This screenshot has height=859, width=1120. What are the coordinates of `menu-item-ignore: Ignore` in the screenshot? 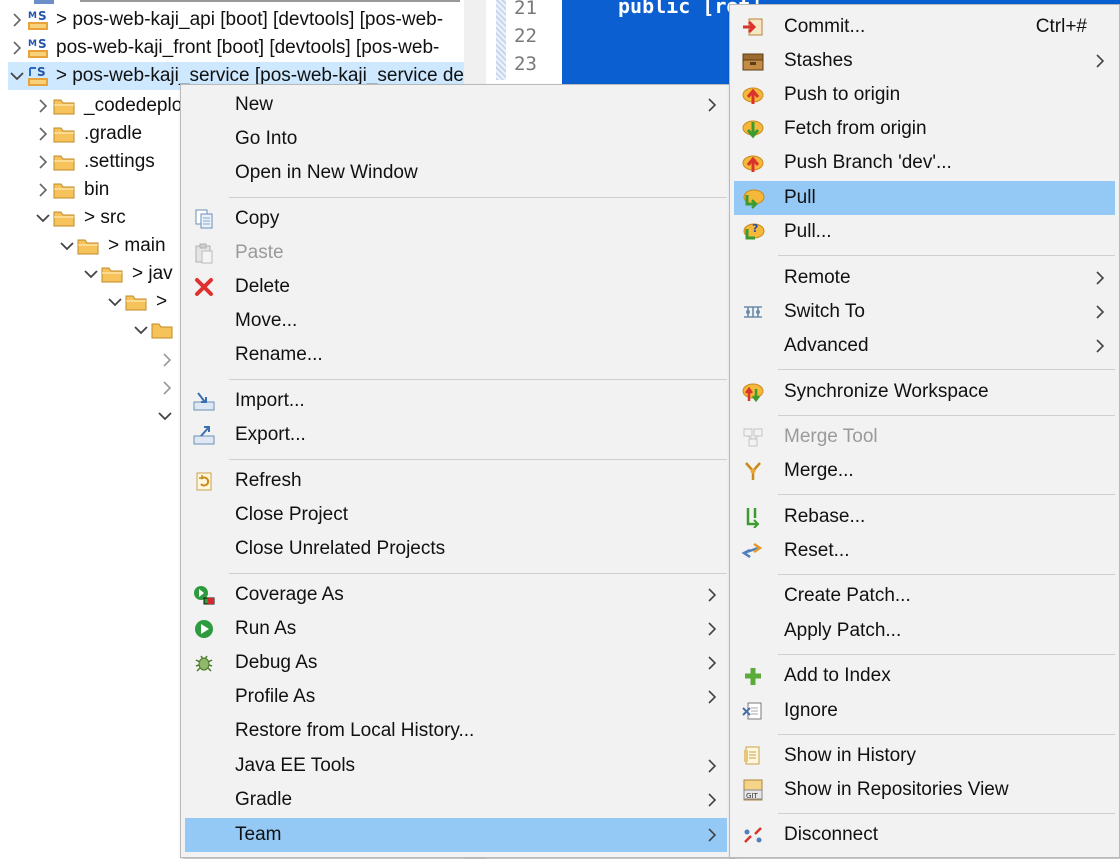 It's located at (924, 711).